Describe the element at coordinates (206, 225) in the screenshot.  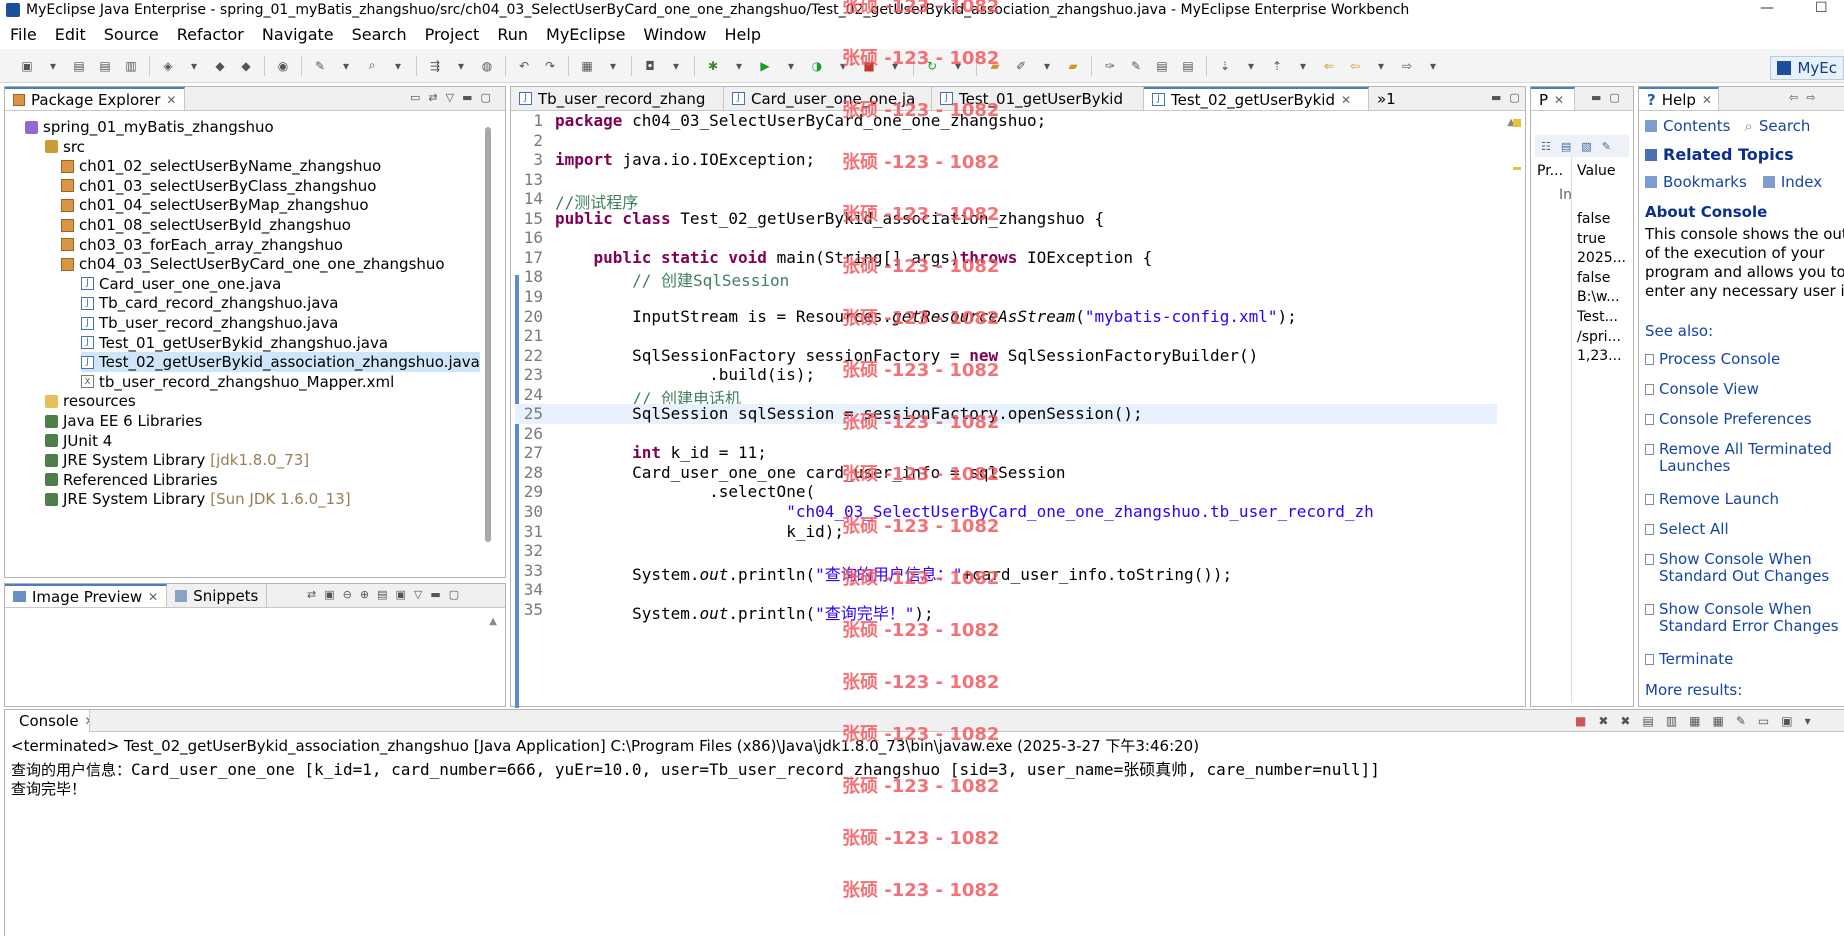
I see `tree-item: ch01_08_selectUserById_zhangshuo` at that location.